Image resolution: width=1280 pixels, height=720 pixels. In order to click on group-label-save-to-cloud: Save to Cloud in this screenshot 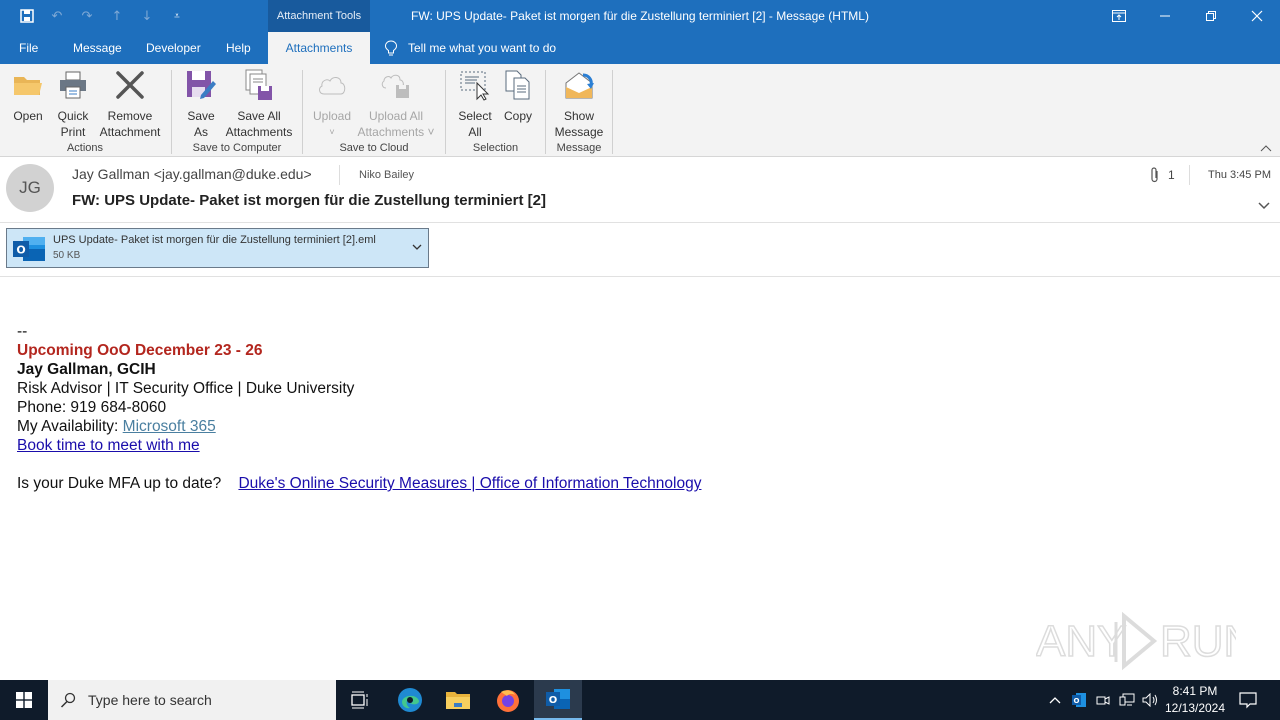, I will do `click(374, 148)`.